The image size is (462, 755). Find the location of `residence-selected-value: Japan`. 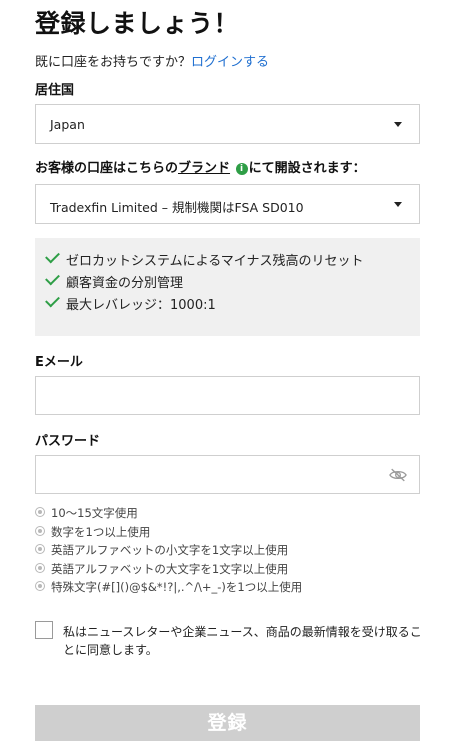

residence-selected-value: Japan is located at coordinates (67, 124).